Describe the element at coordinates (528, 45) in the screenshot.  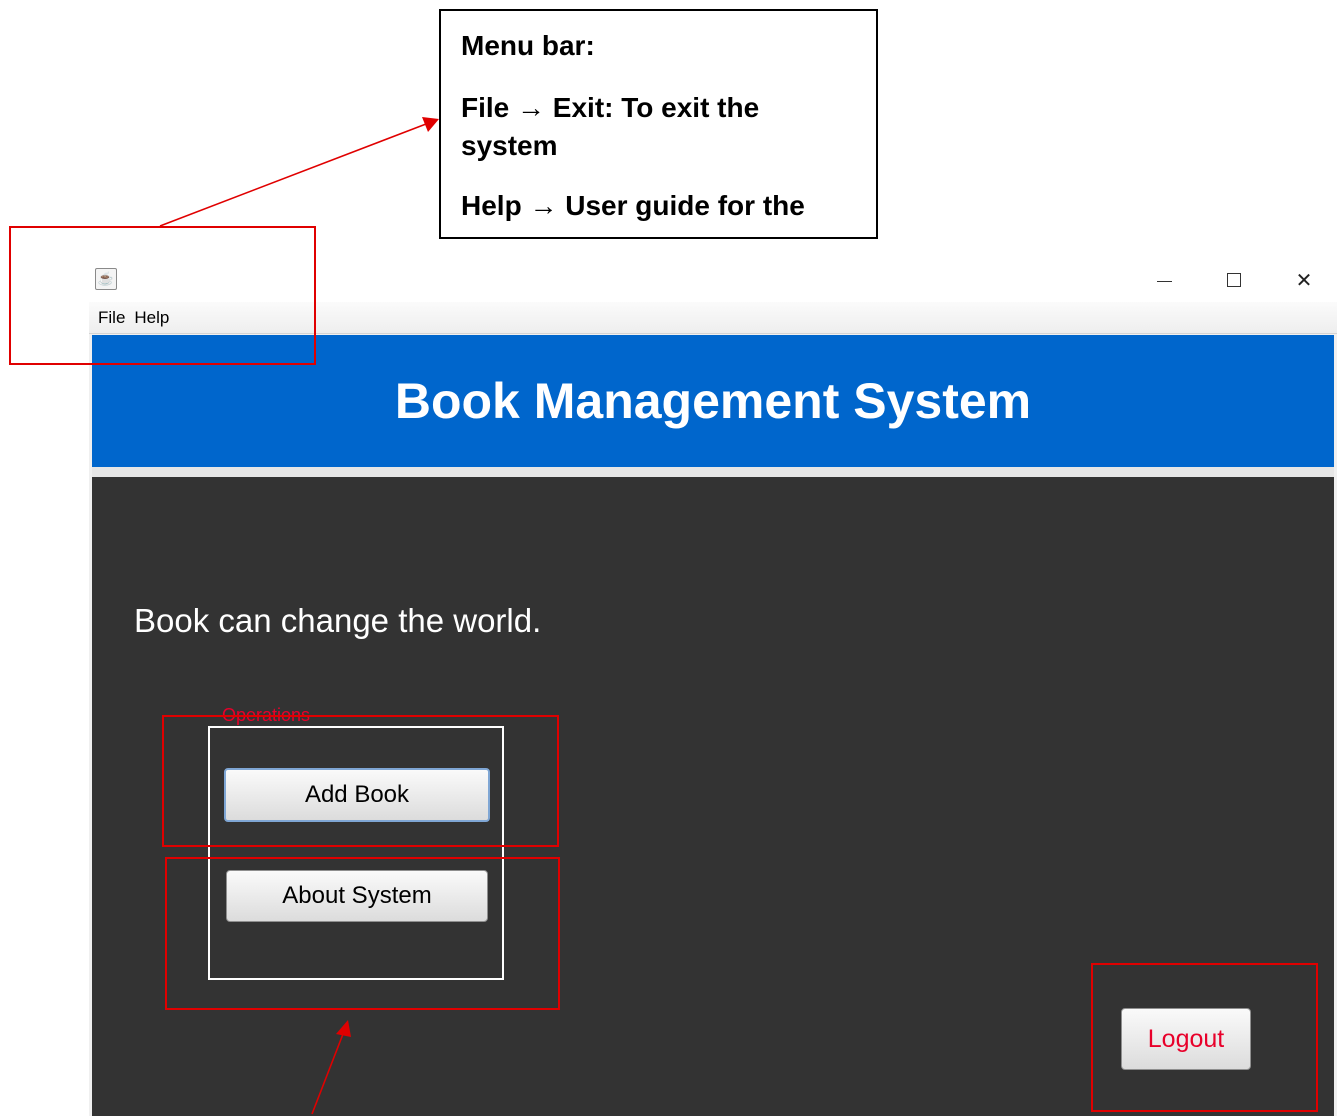
I see `annotation-line-1: Menu bar:` at that location.